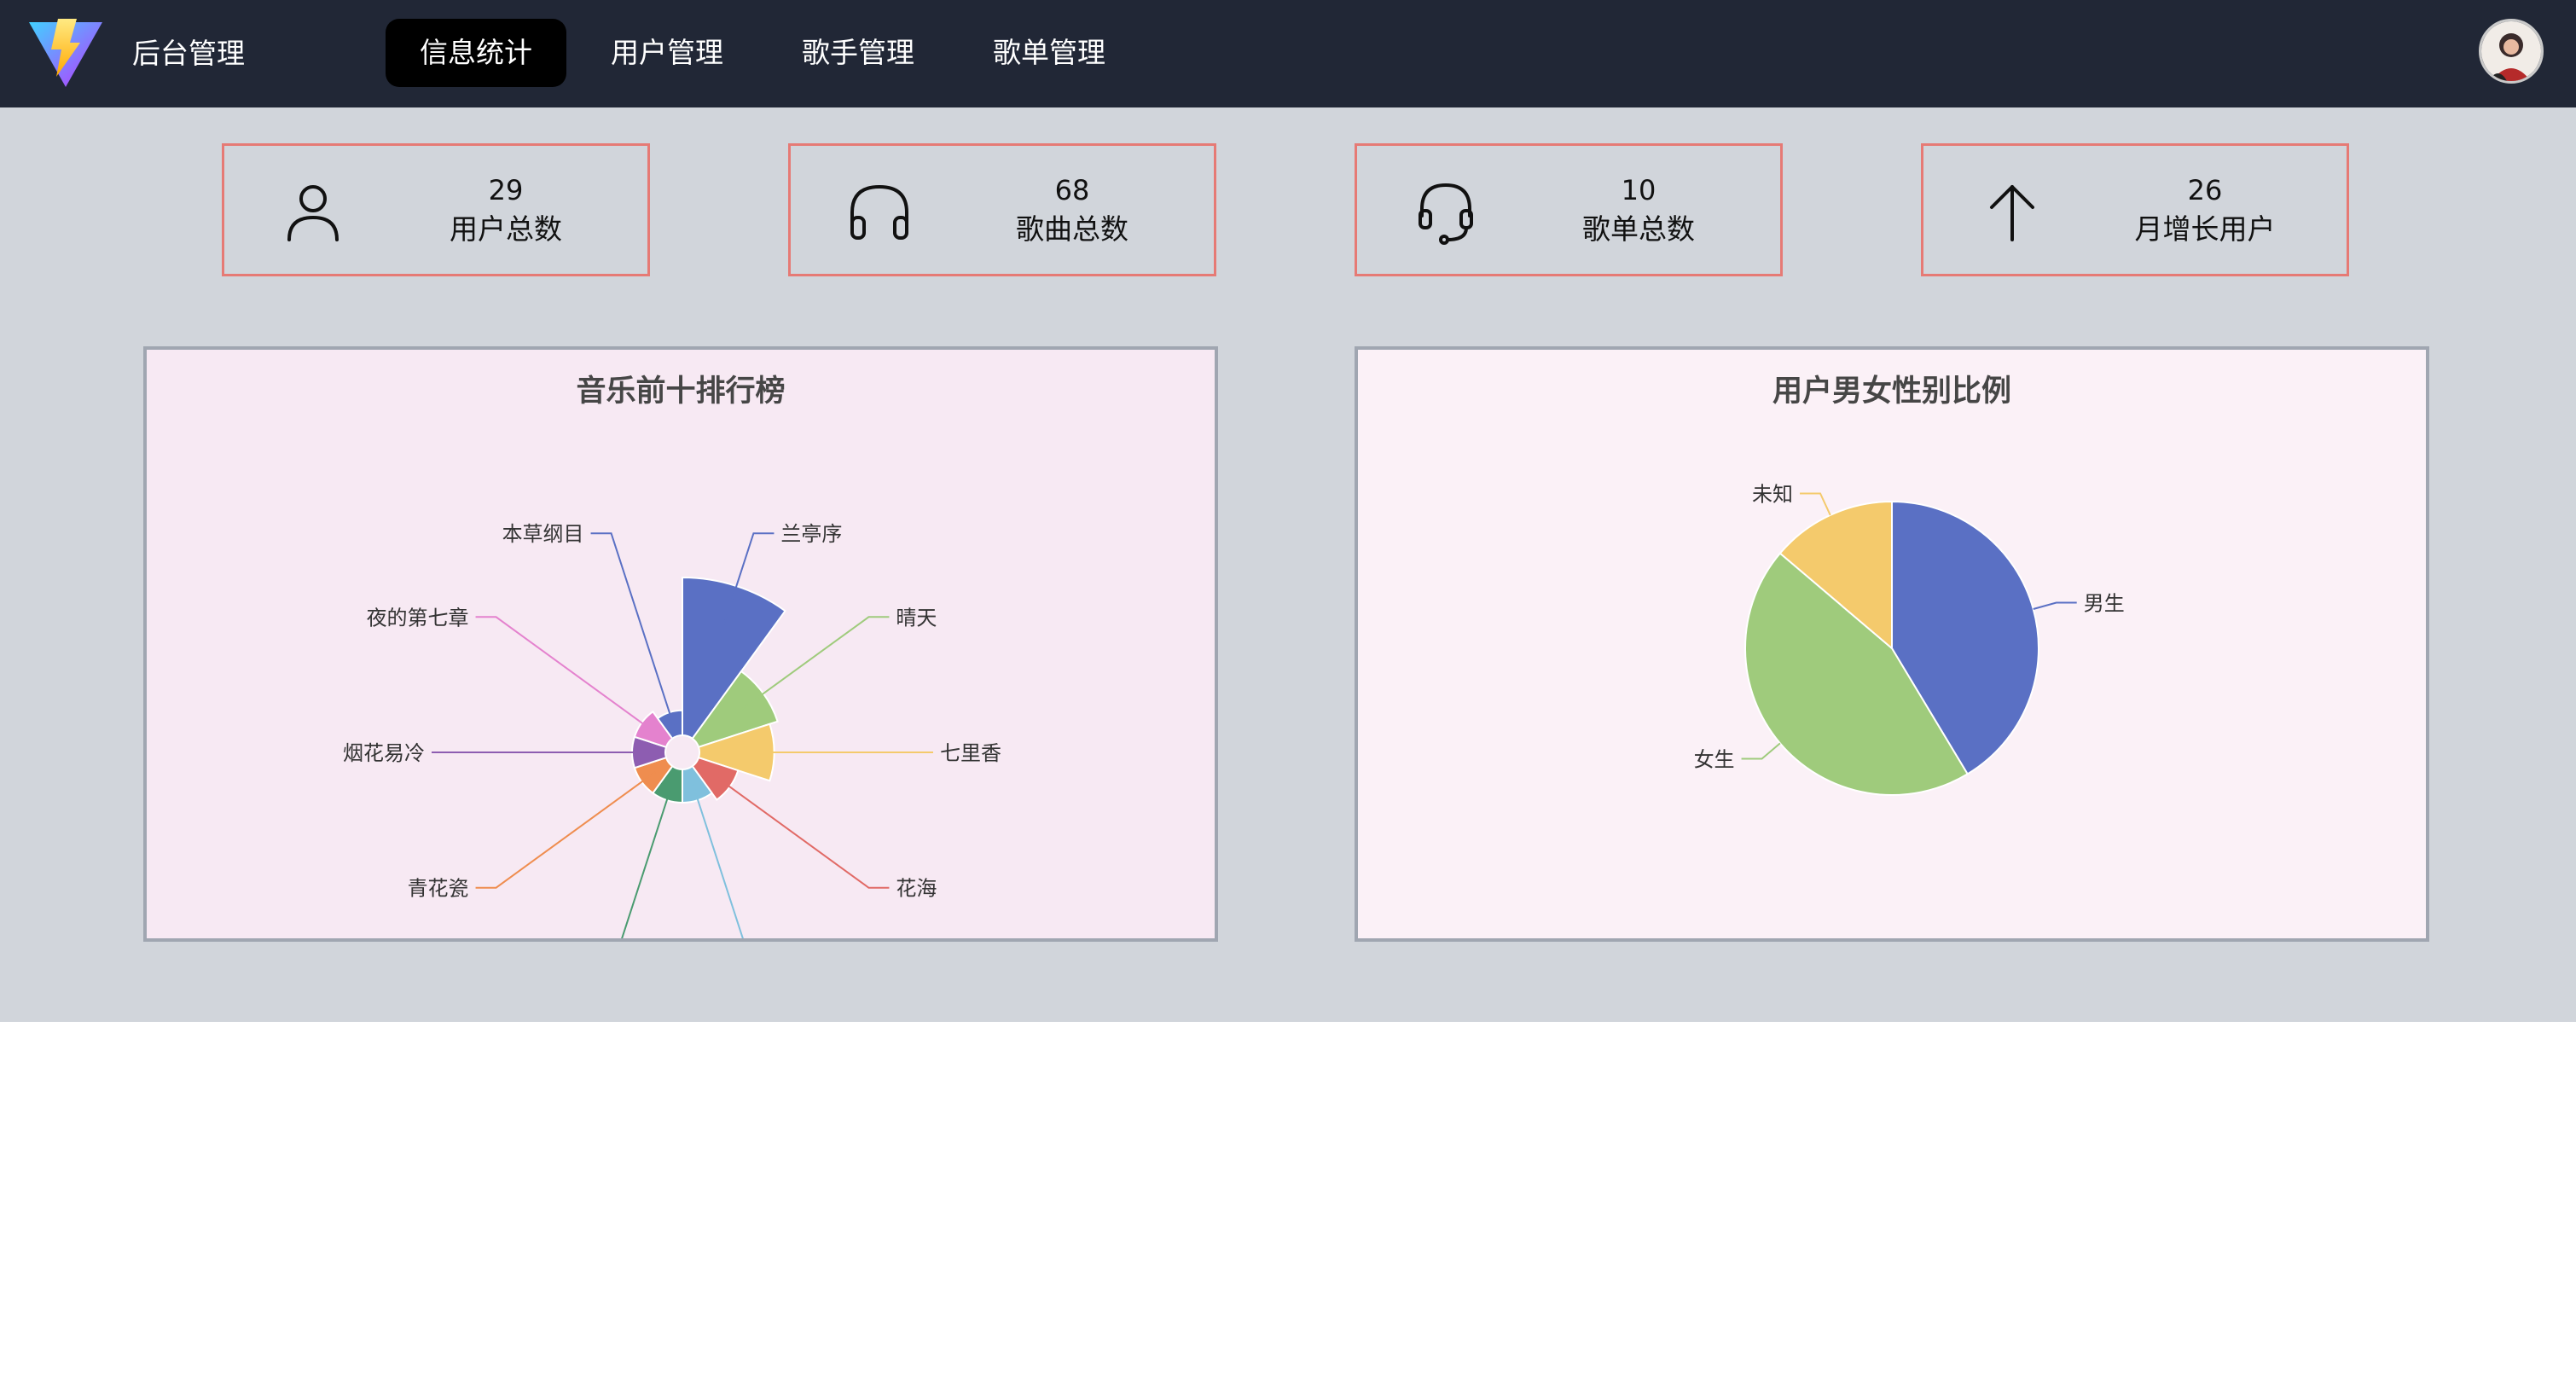  What do you see at coordinates (384, 753) in the screenshot?
I see `slice-label: 烟花易冷` at bounding box center [384, 753].